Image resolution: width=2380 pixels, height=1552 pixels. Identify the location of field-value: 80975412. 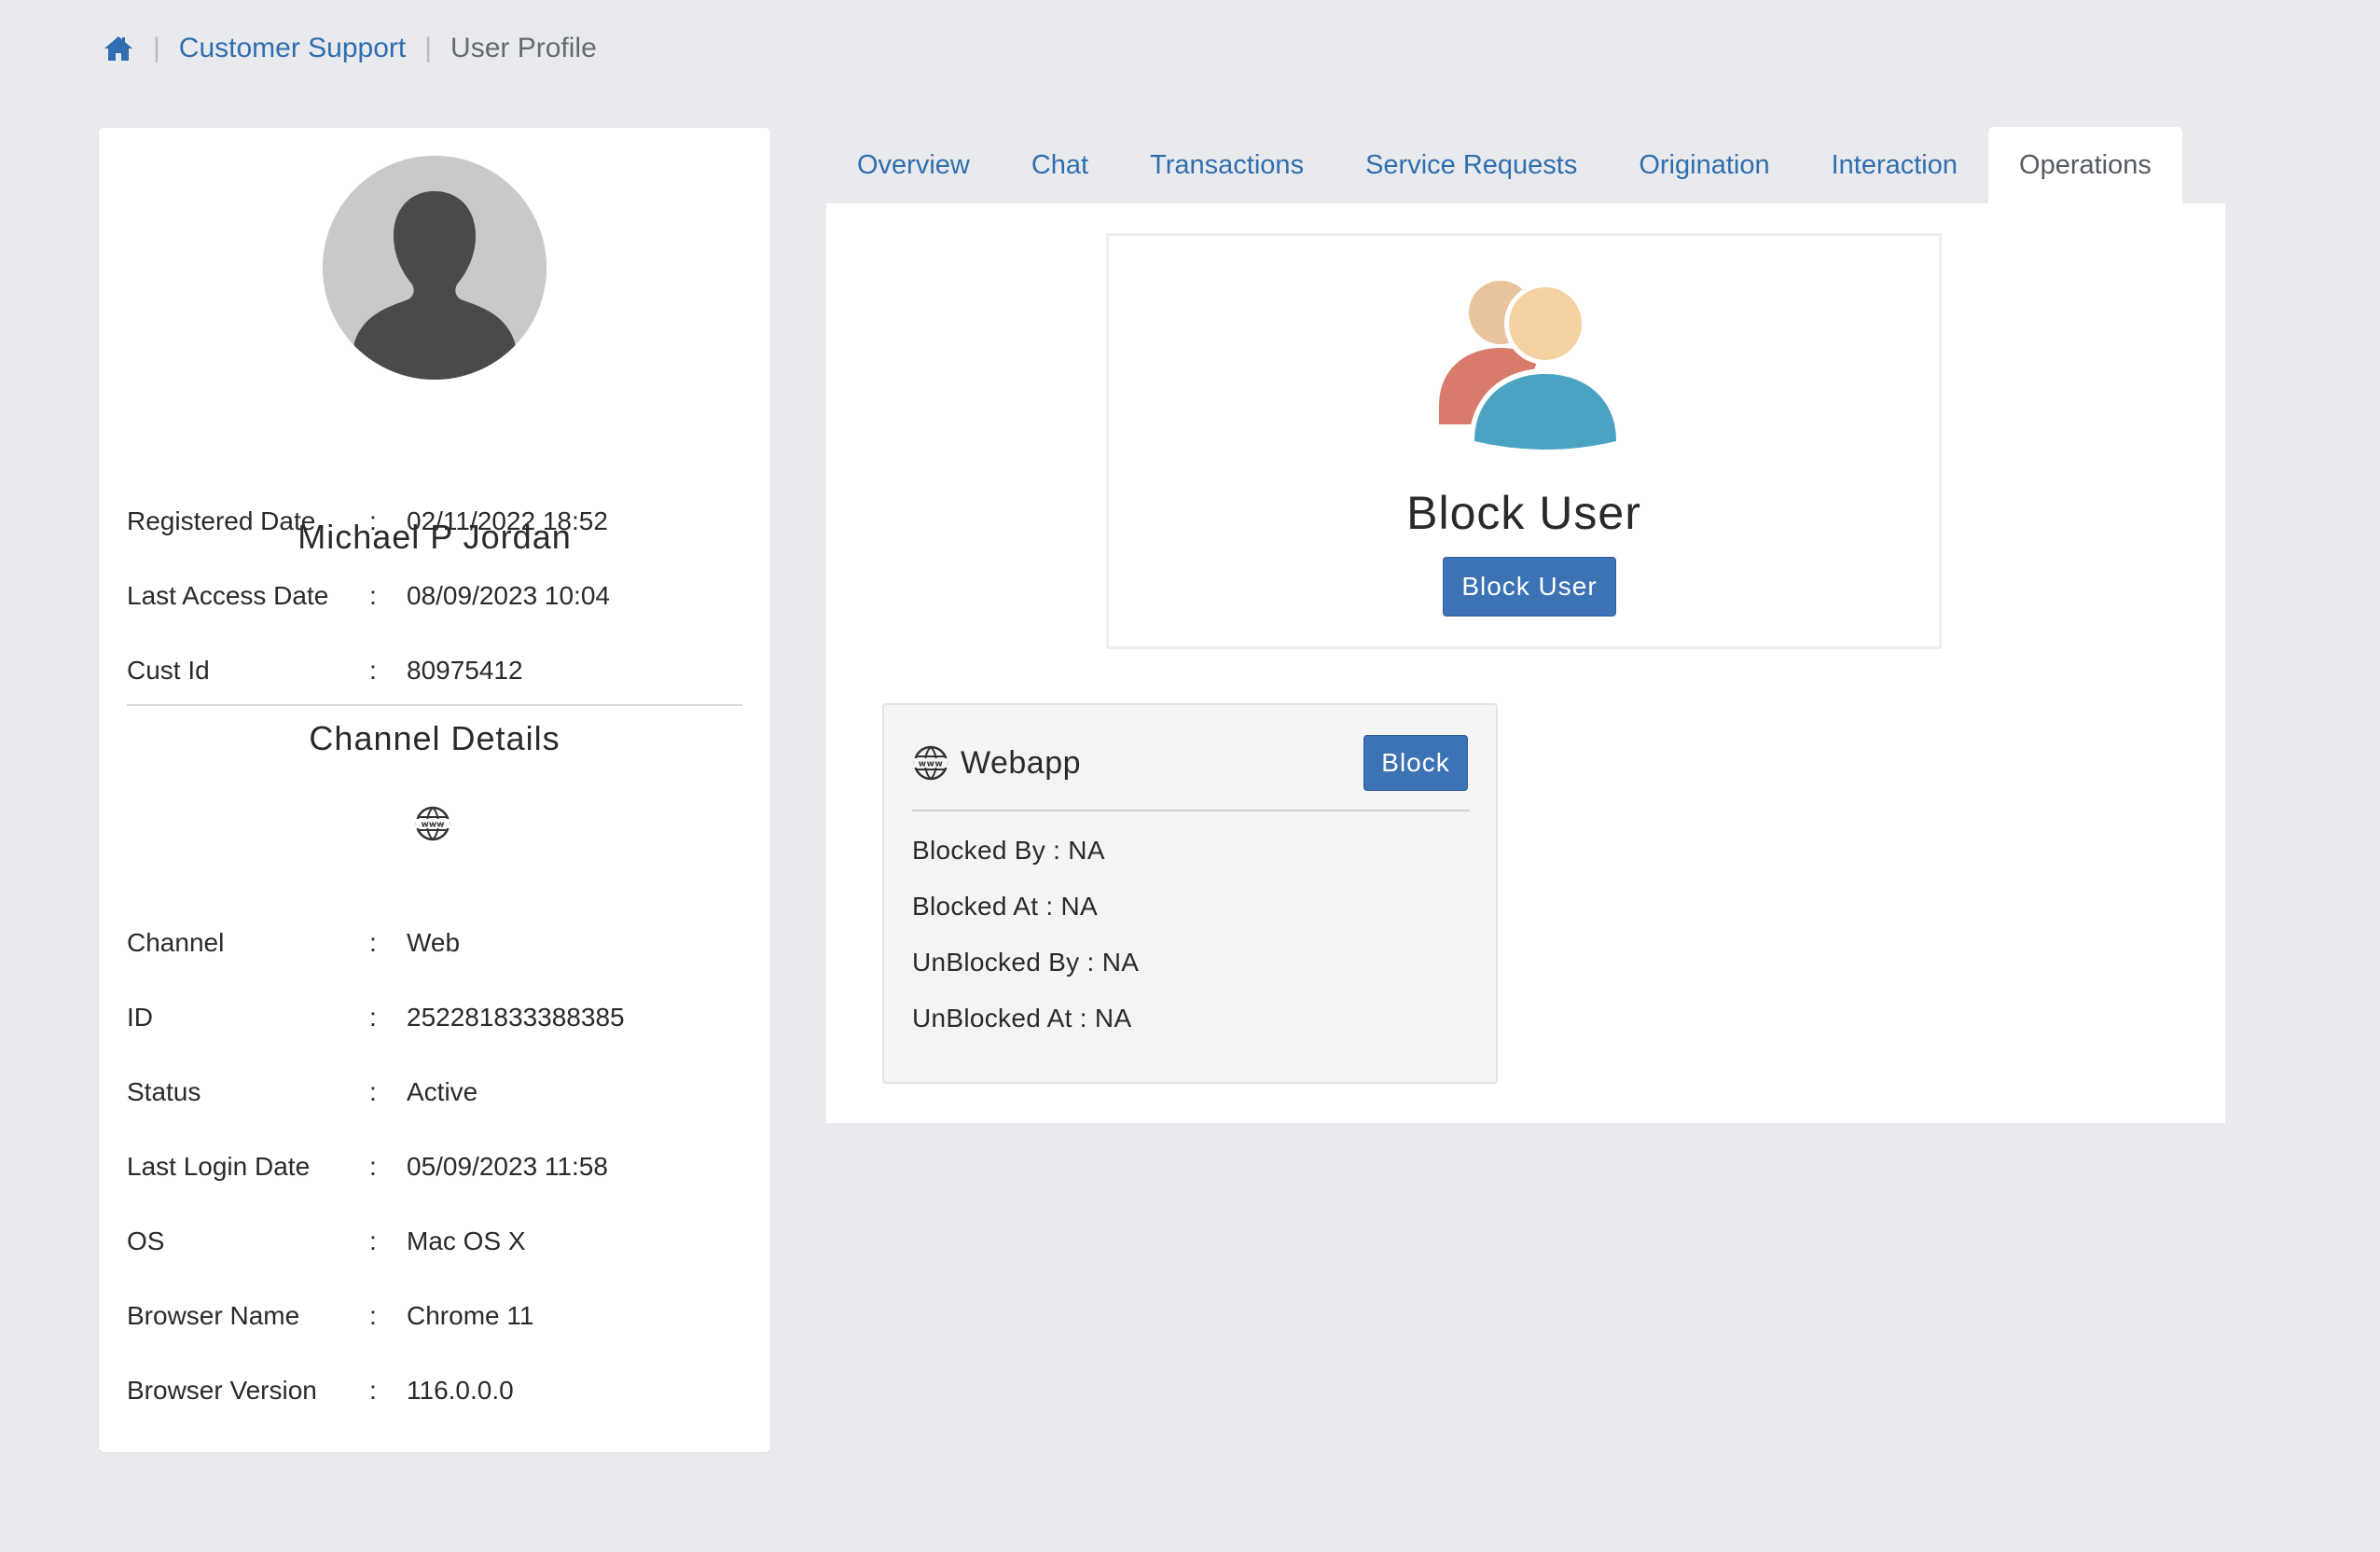
(465, 670).